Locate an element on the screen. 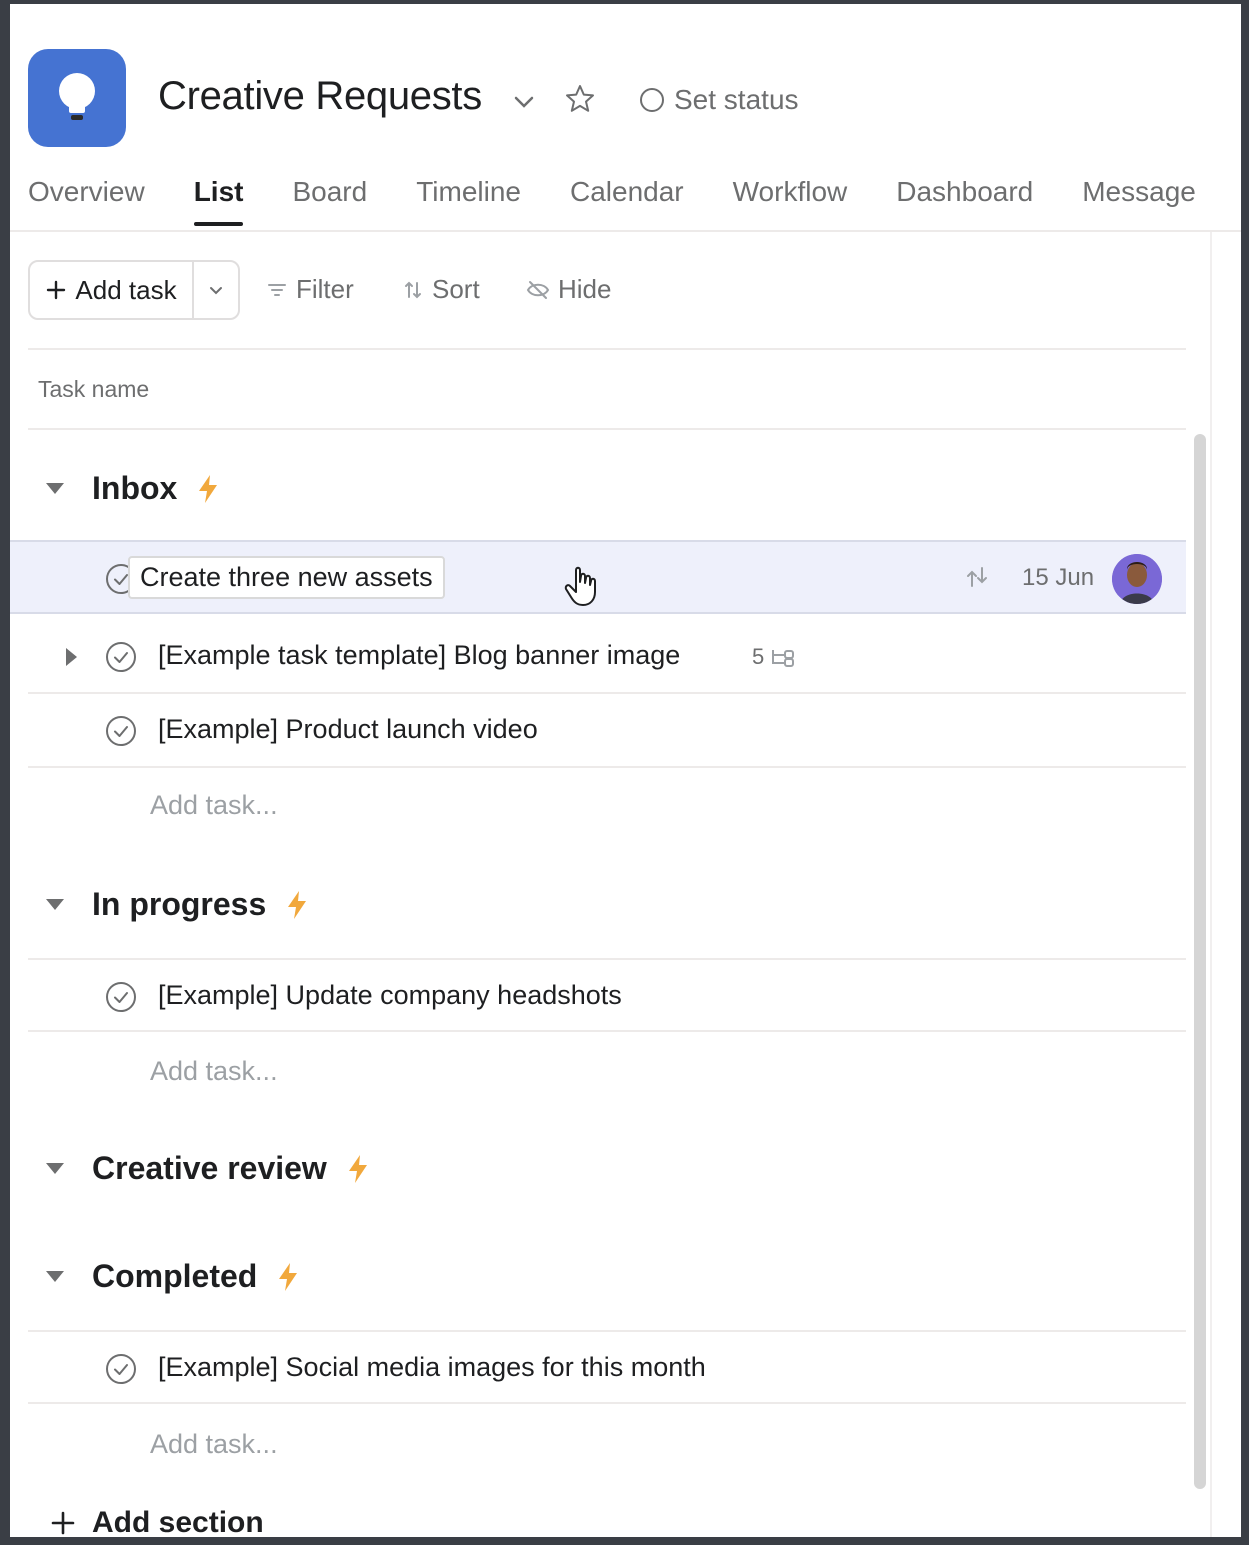  add-section-button: Add section is located at coordinates (157, 1521).